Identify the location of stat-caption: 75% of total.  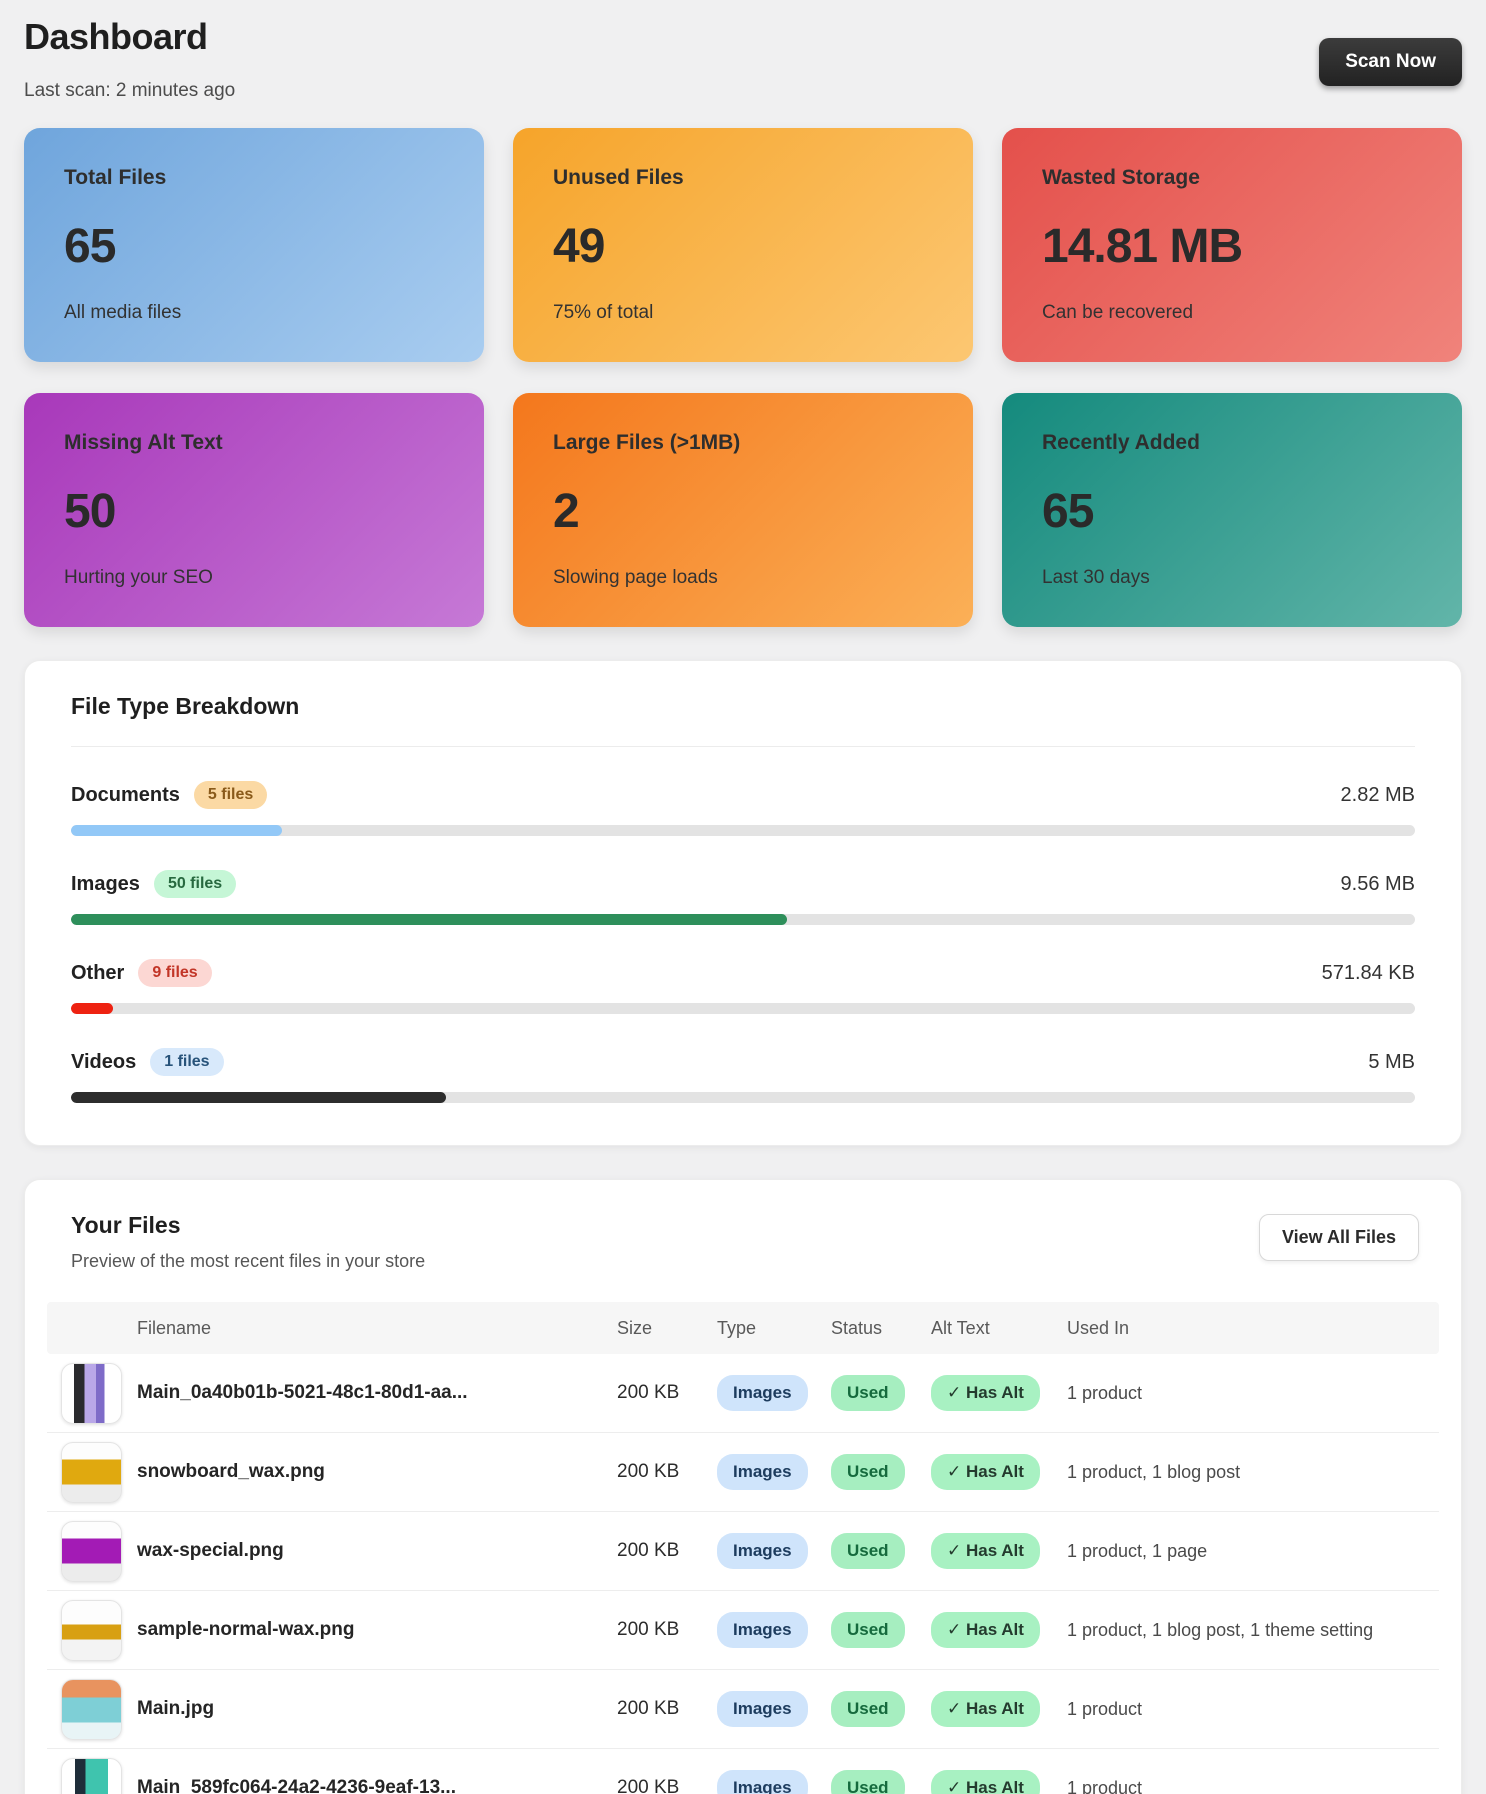
(603, 312).